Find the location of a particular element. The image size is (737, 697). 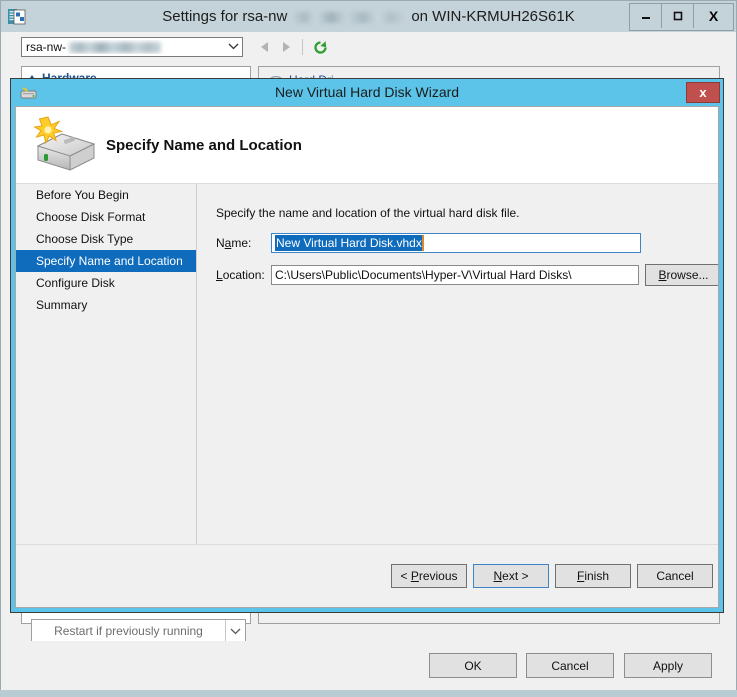

settings-footer: OK Cancel Apply is located at coordinates (368, 666).